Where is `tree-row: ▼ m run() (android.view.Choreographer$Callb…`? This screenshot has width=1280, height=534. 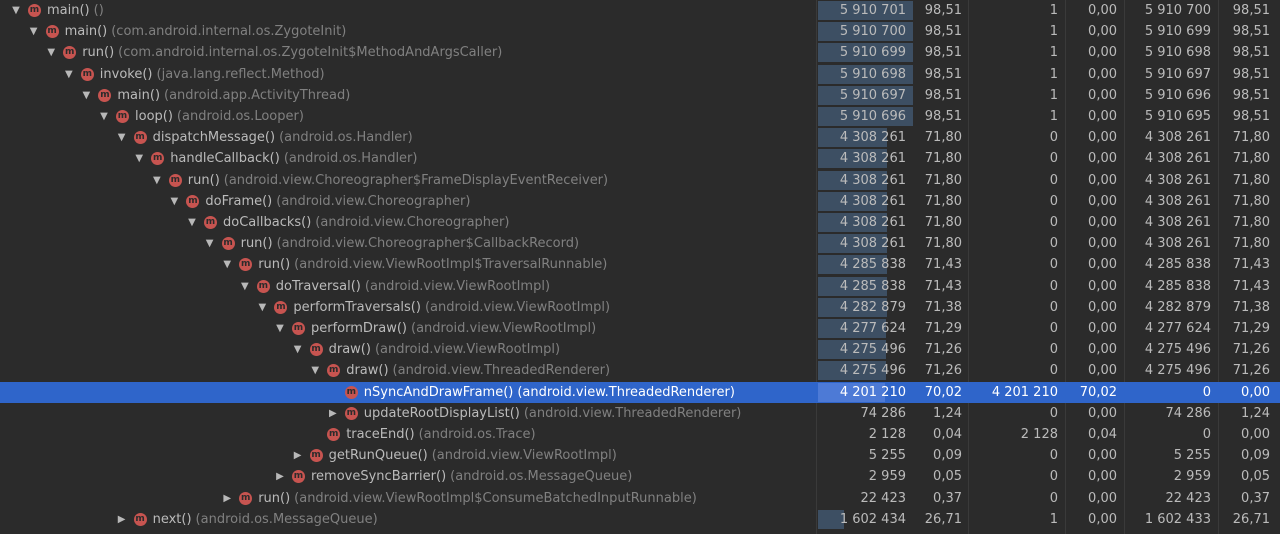 tree-row: ▼ m run() (android.view.Choreographer$Callb… is located at coordinates (640, 243).